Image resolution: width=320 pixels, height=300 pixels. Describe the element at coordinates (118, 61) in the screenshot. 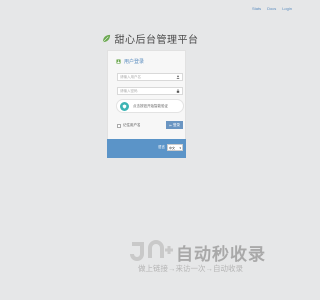

I see `user-login-icon` at that location.